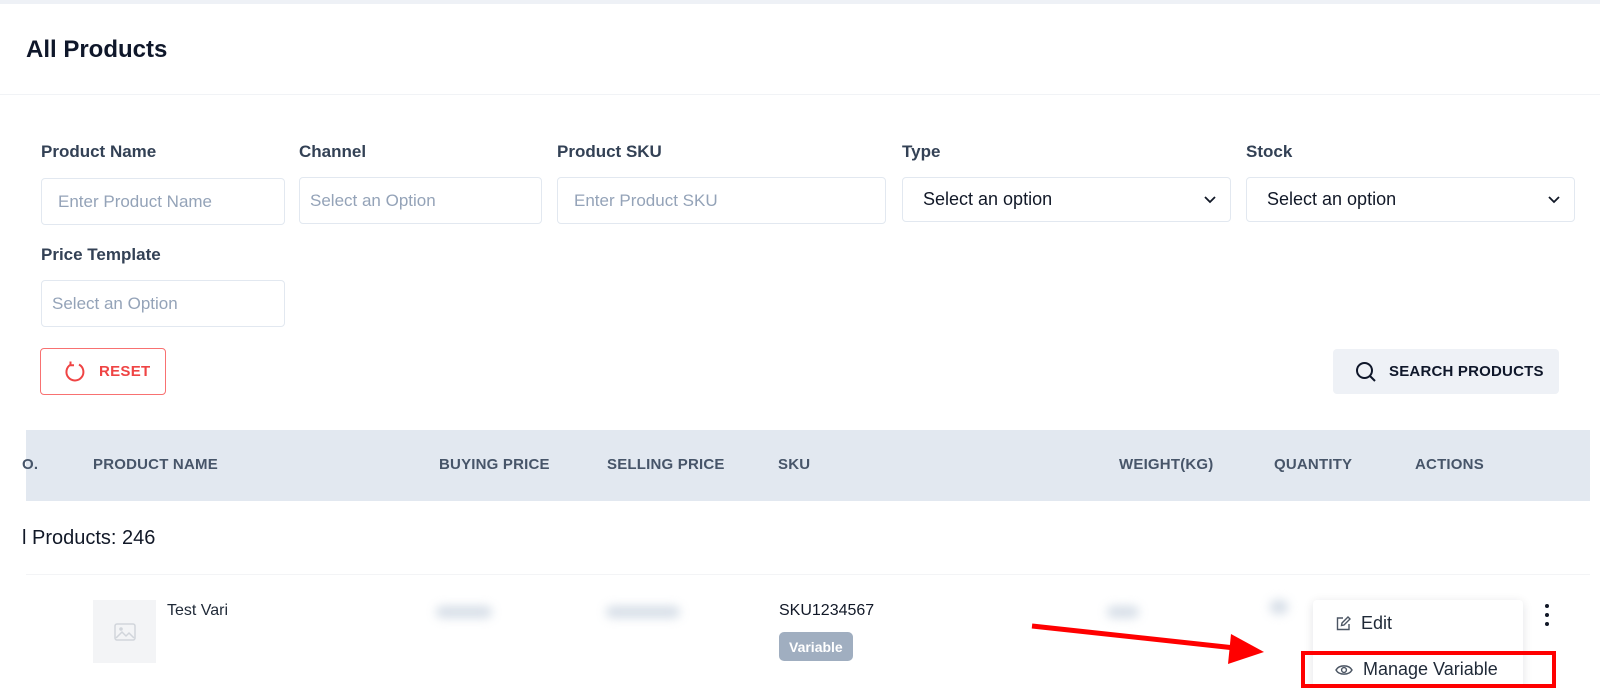  I want to click on column-header-product-name: PRODUCT NAME, so click(155, 464).